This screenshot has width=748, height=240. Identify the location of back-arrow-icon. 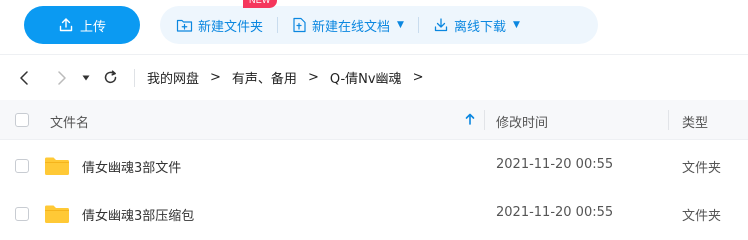
(24, 77).